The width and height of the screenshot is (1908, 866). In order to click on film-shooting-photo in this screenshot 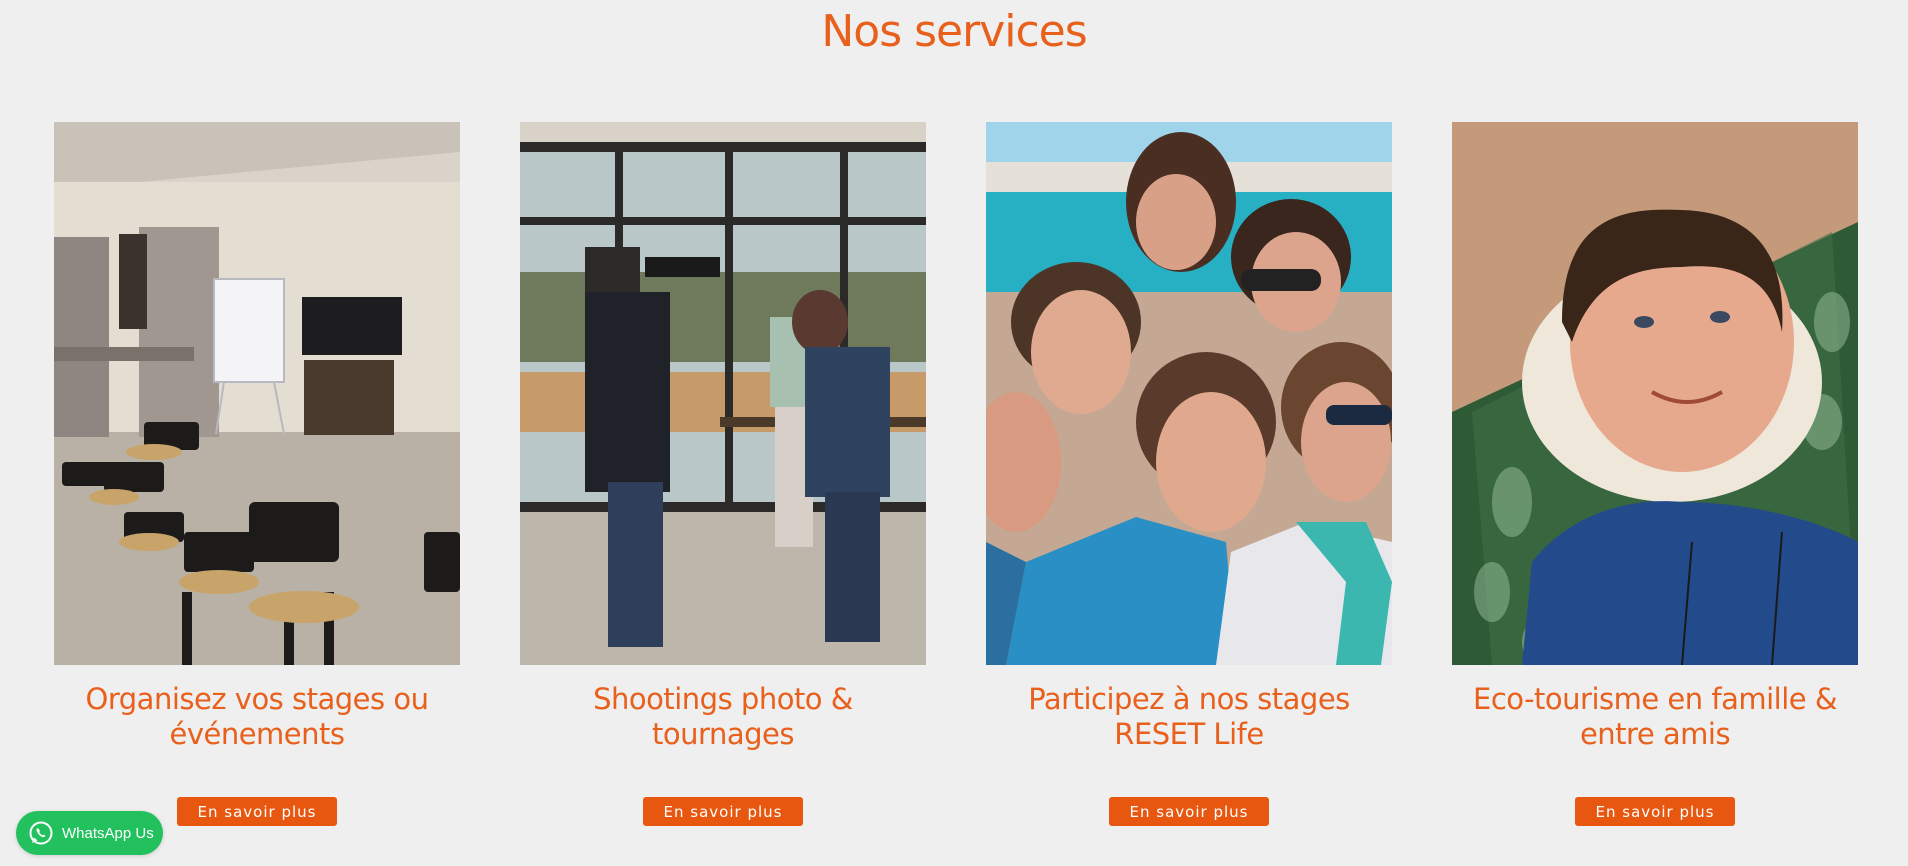, I will do `click(723, 393)`.